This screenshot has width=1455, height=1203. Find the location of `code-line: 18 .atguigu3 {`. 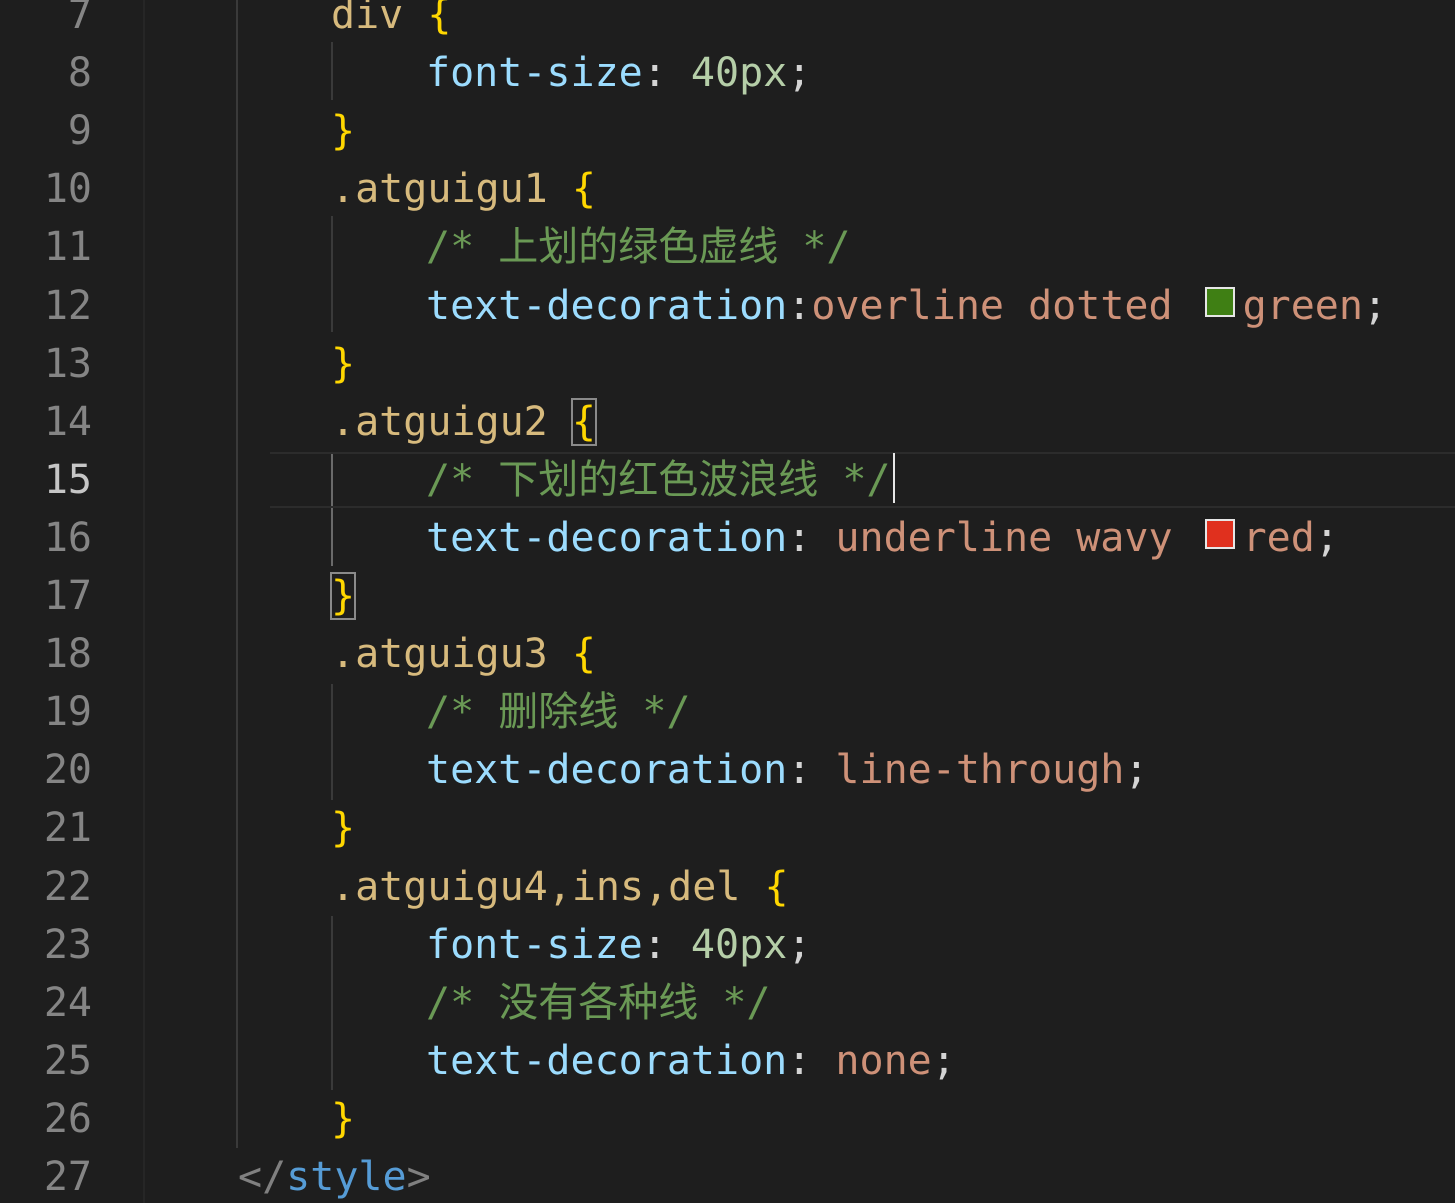

code-line: 18 .atguigu3 { is located at coordinates (727, 654).